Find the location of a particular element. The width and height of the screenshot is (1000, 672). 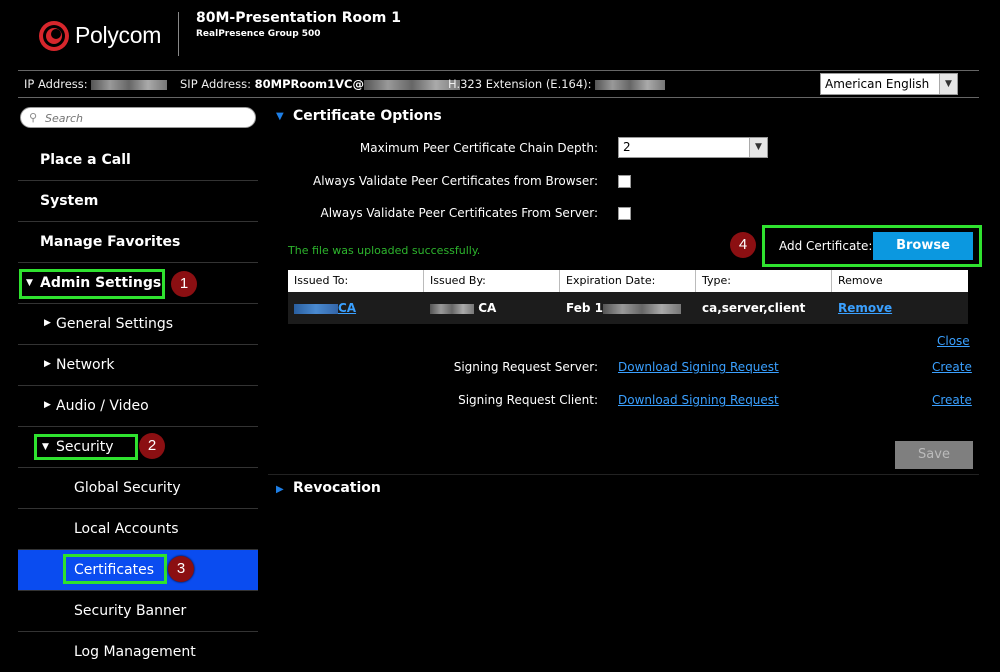

sidebar-item-label: Global Security is located at coordinates (127, 488).